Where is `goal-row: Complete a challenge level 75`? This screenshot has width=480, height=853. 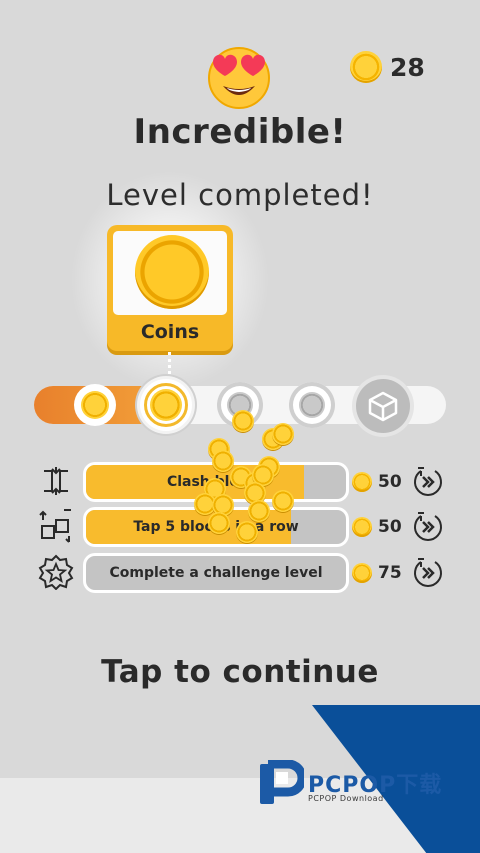
goal-row: Complete a challenge level 75 is located at coordinates (241, 572).